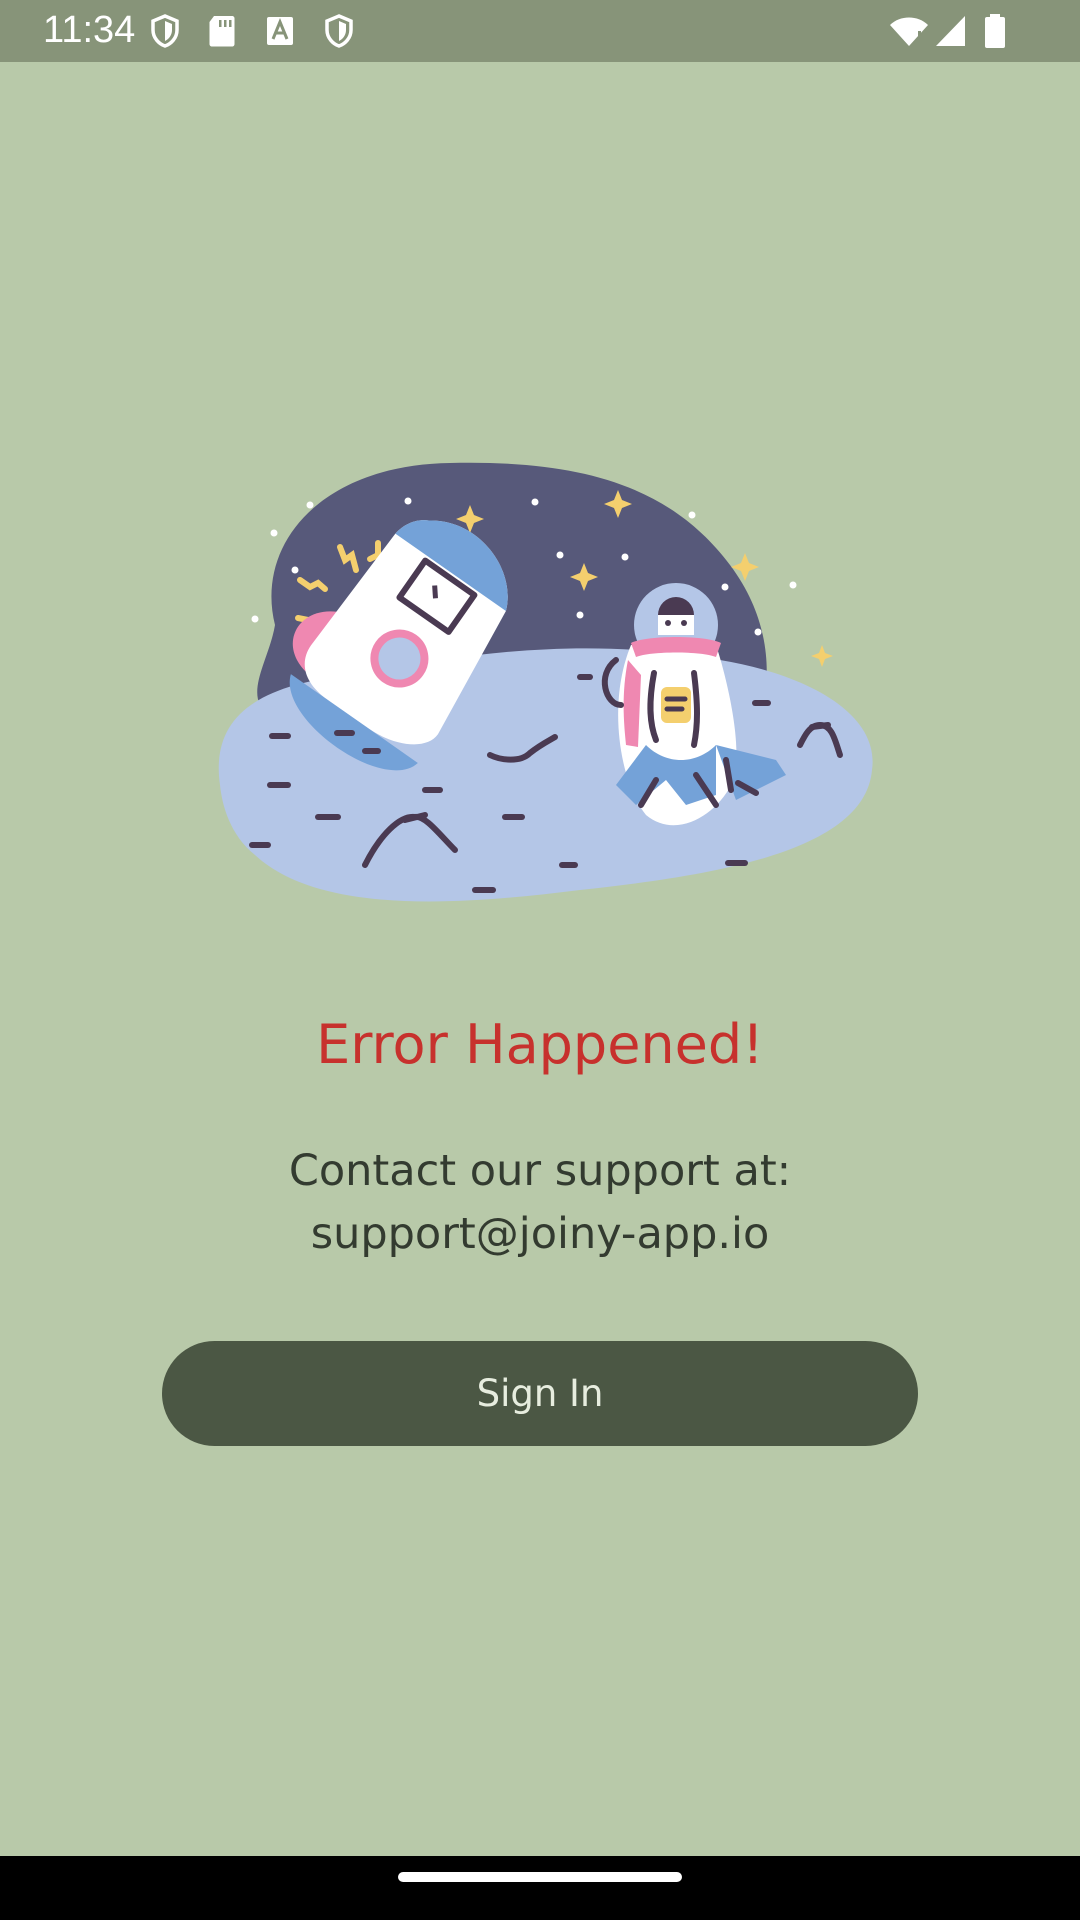  What do you see at coordinates (540, 1234) in the screenshot?
I see `support-email: support@joiny-app.io` at bounding box center [540, 1234].